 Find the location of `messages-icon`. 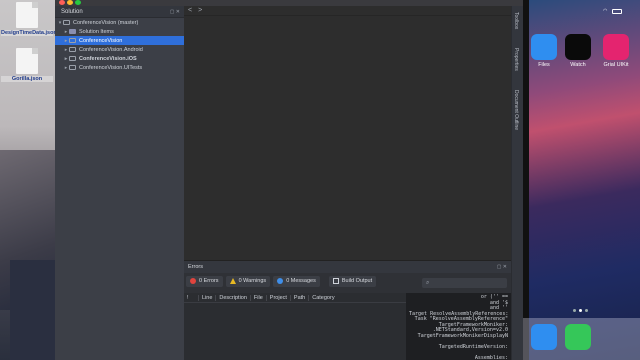

messages-icon is located at coordinates (578, 337).